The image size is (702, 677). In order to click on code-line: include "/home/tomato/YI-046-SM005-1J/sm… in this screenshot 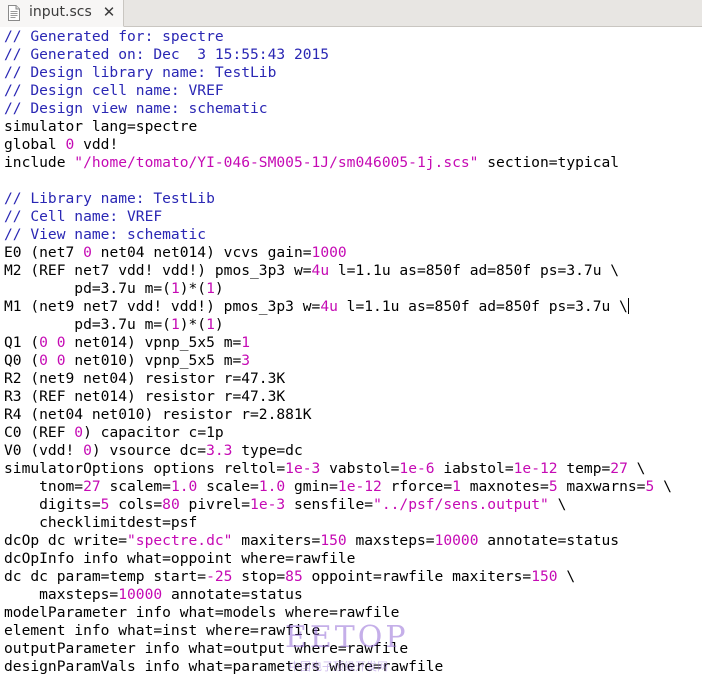, I will do `click(338, 163)`.